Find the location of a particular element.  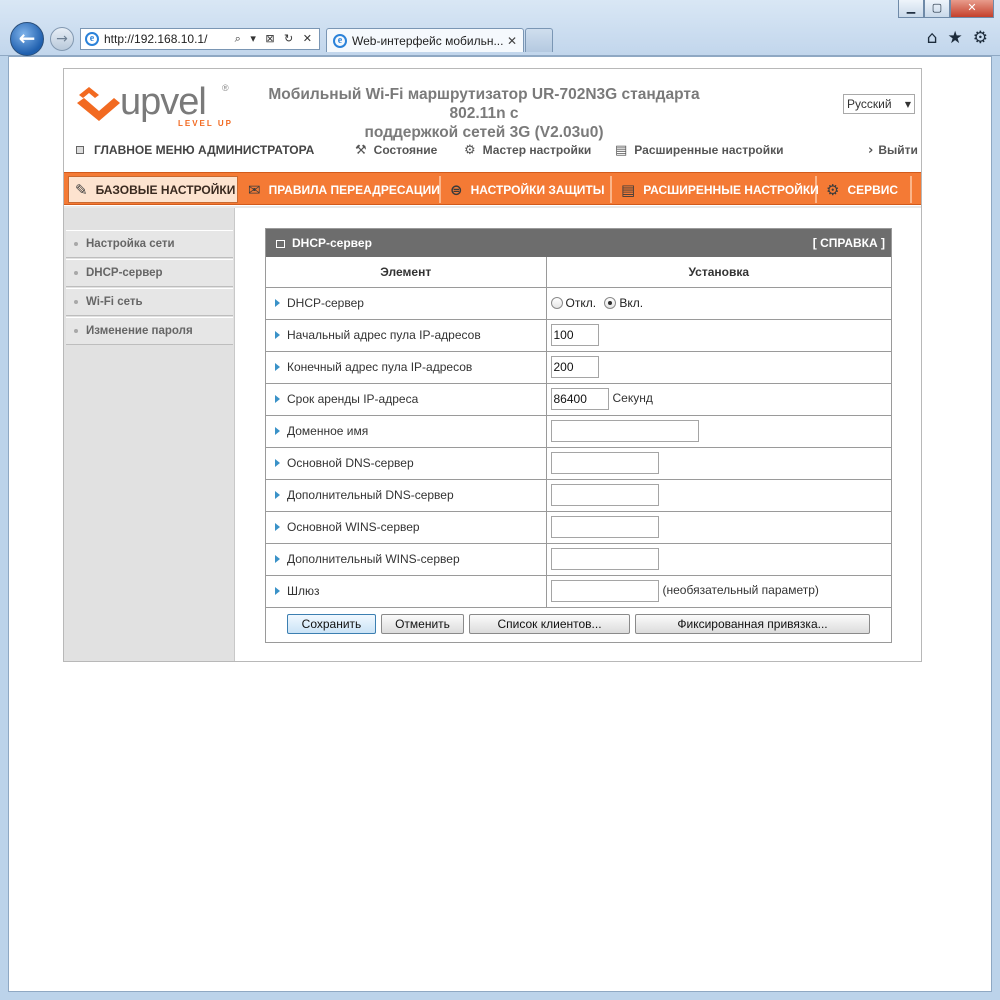

dhcp-off-label: Откл. is located at coordinates (581, 303).